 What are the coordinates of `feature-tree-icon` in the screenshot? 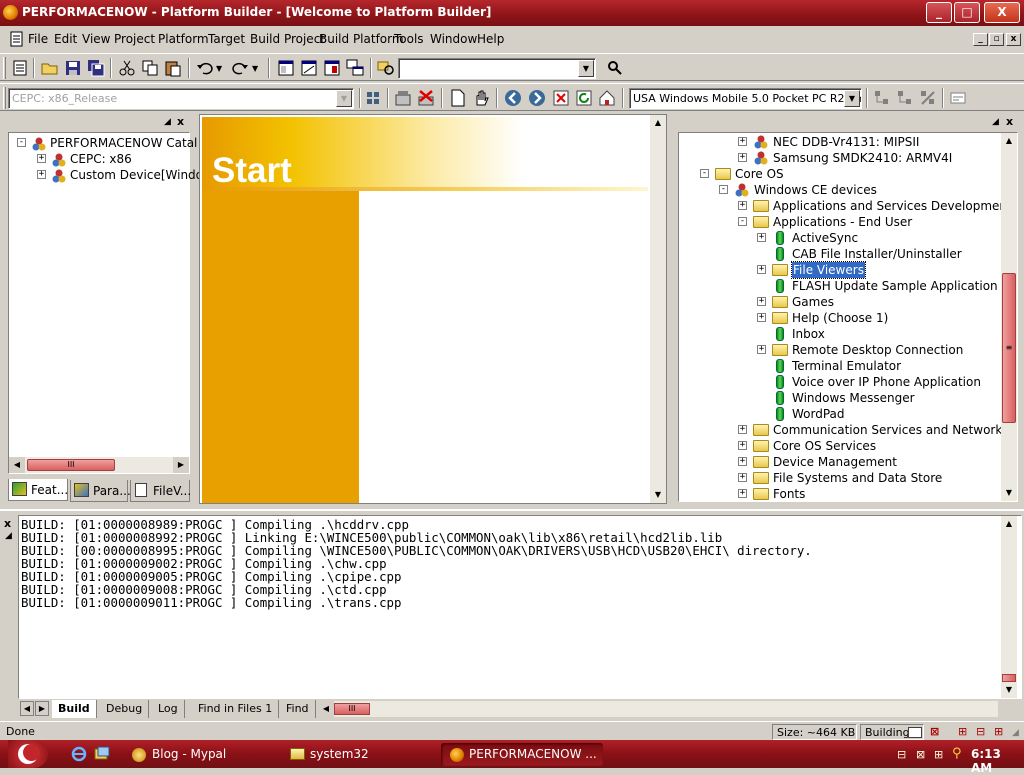 It's located at (882, 98).